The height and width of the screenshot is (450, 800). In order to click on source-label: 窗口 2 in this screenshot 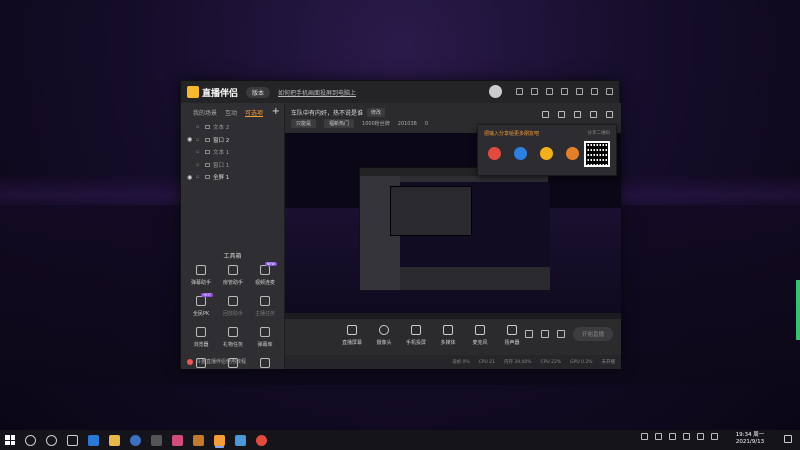, I will do `click(221, 140)`.